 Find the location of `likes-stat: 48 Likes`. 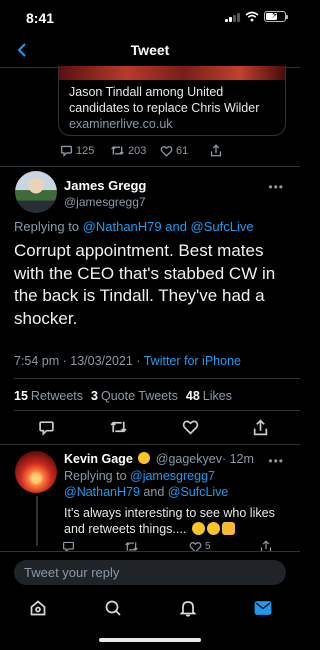

likes-stat: 48 Likes is located at coordinates (209, 396).